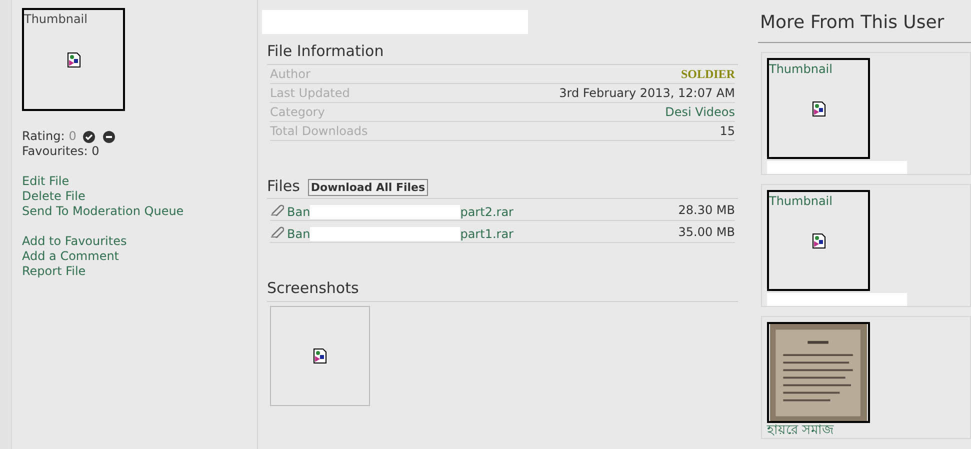  Describe the element at coordinates (54, 271) in the screenshot. I see `action-link: Report File` at that location.